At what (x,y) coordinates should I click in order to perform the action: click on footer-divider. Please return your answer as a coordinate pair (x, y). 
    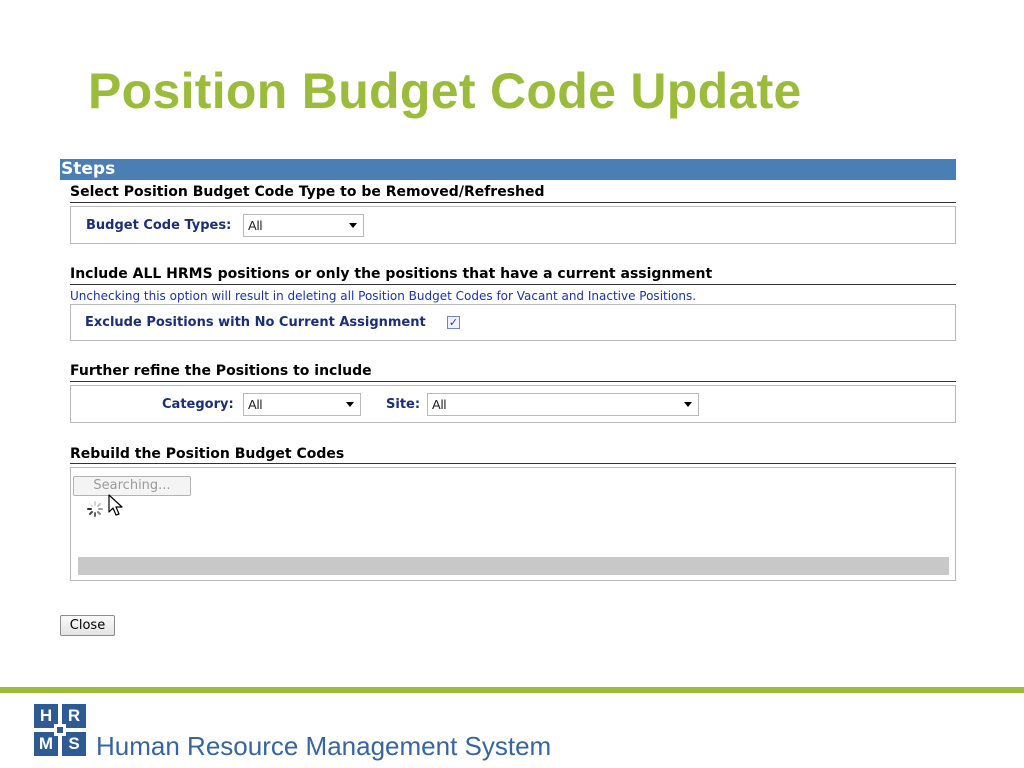
    Looking at the image, I should click on (512, 690).